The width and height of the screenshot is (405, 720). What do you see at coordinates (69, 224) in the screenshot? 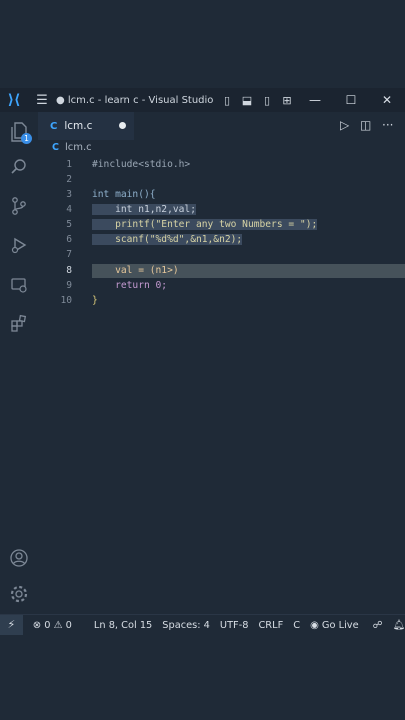
I see `line-number: 5` at bounding box center [69, 224].